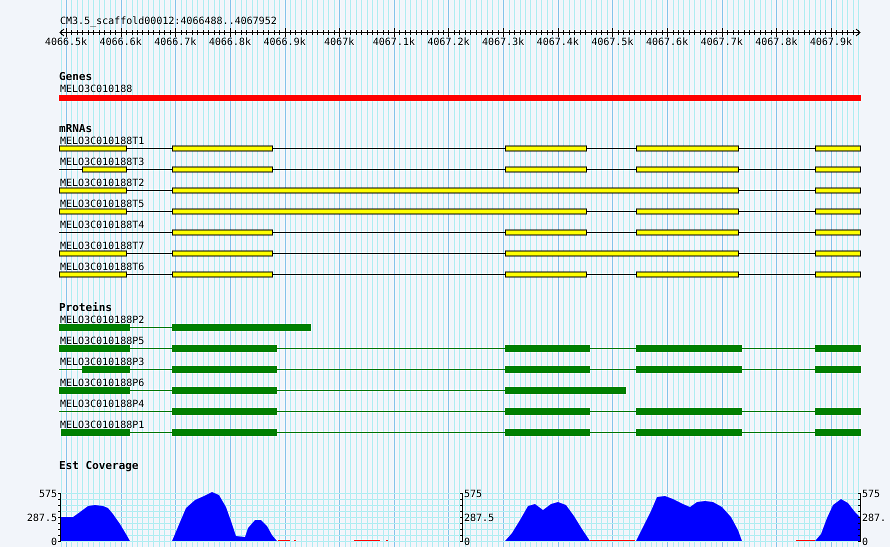 Image resolution: width=890 pixels, height=547 pixels. What do you see at coordinates (66, 42) in the screenshot?
I see `tick-label: 4066.5k` at bounding box center [66, 42].